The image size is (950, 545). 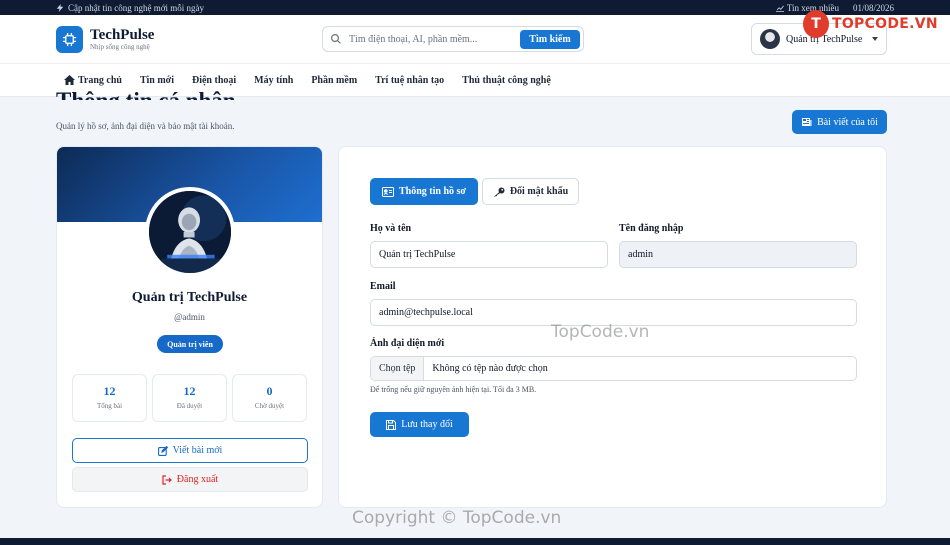 What do you see at coordinates (475, 541) in the screenshot?
I see `footer-strip` at bounding box center [475, 541].